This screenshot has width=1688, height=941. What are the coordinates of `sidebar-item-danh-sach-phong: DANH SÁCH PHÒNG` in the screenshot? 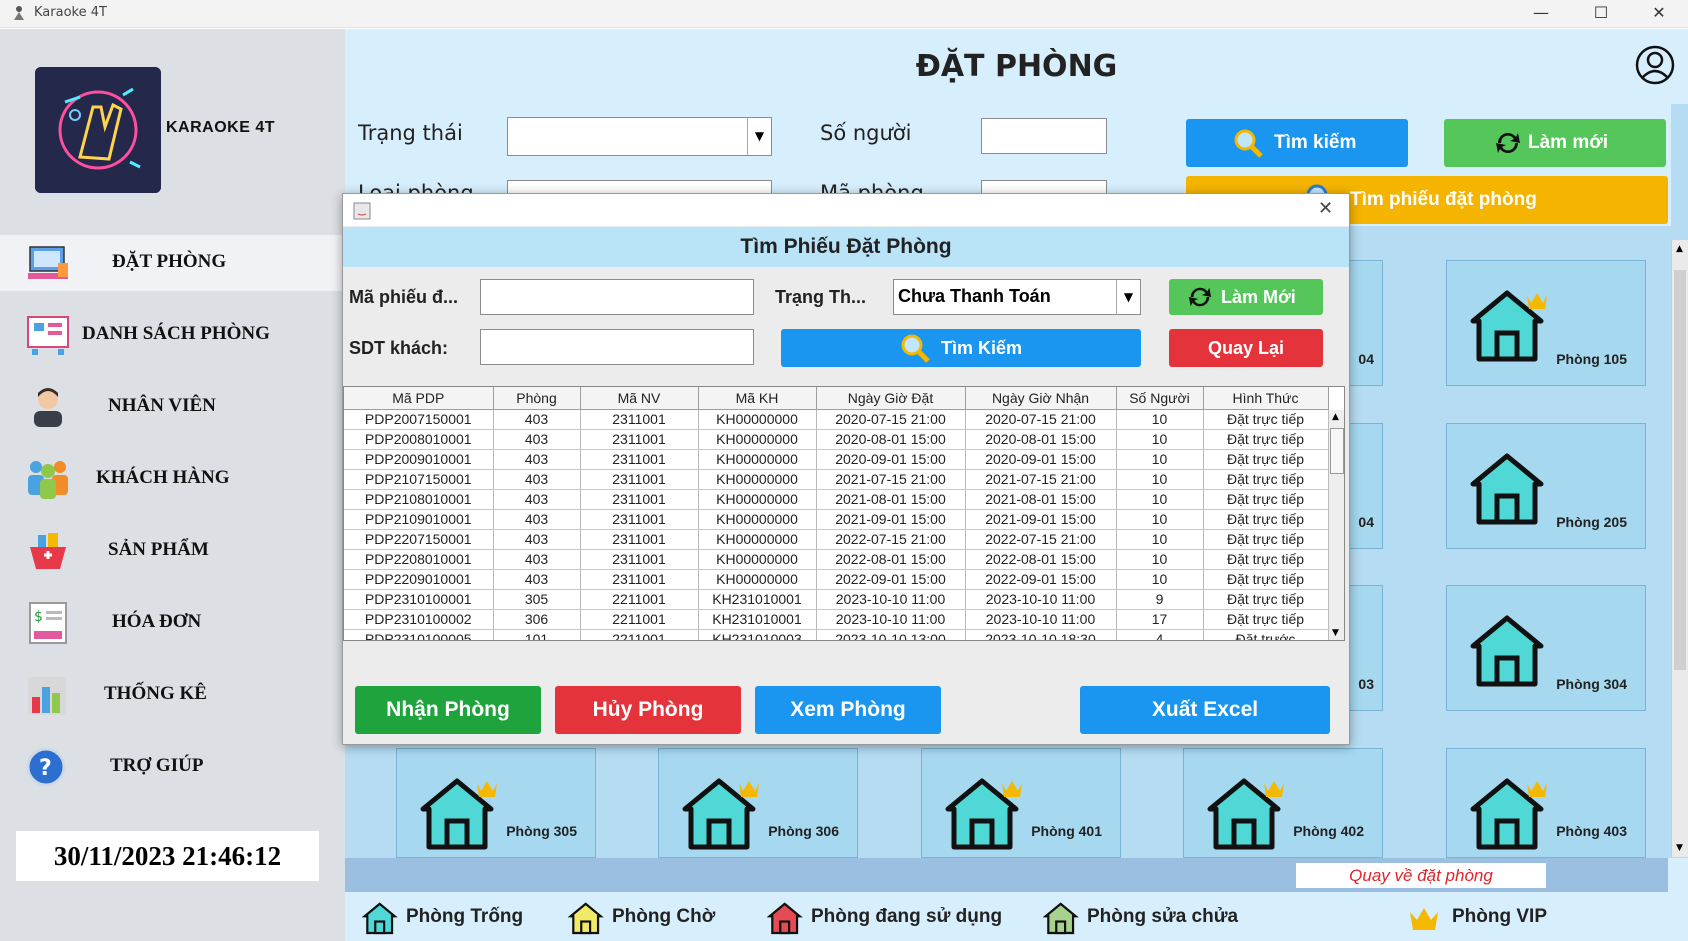 It's located at (172, 335).